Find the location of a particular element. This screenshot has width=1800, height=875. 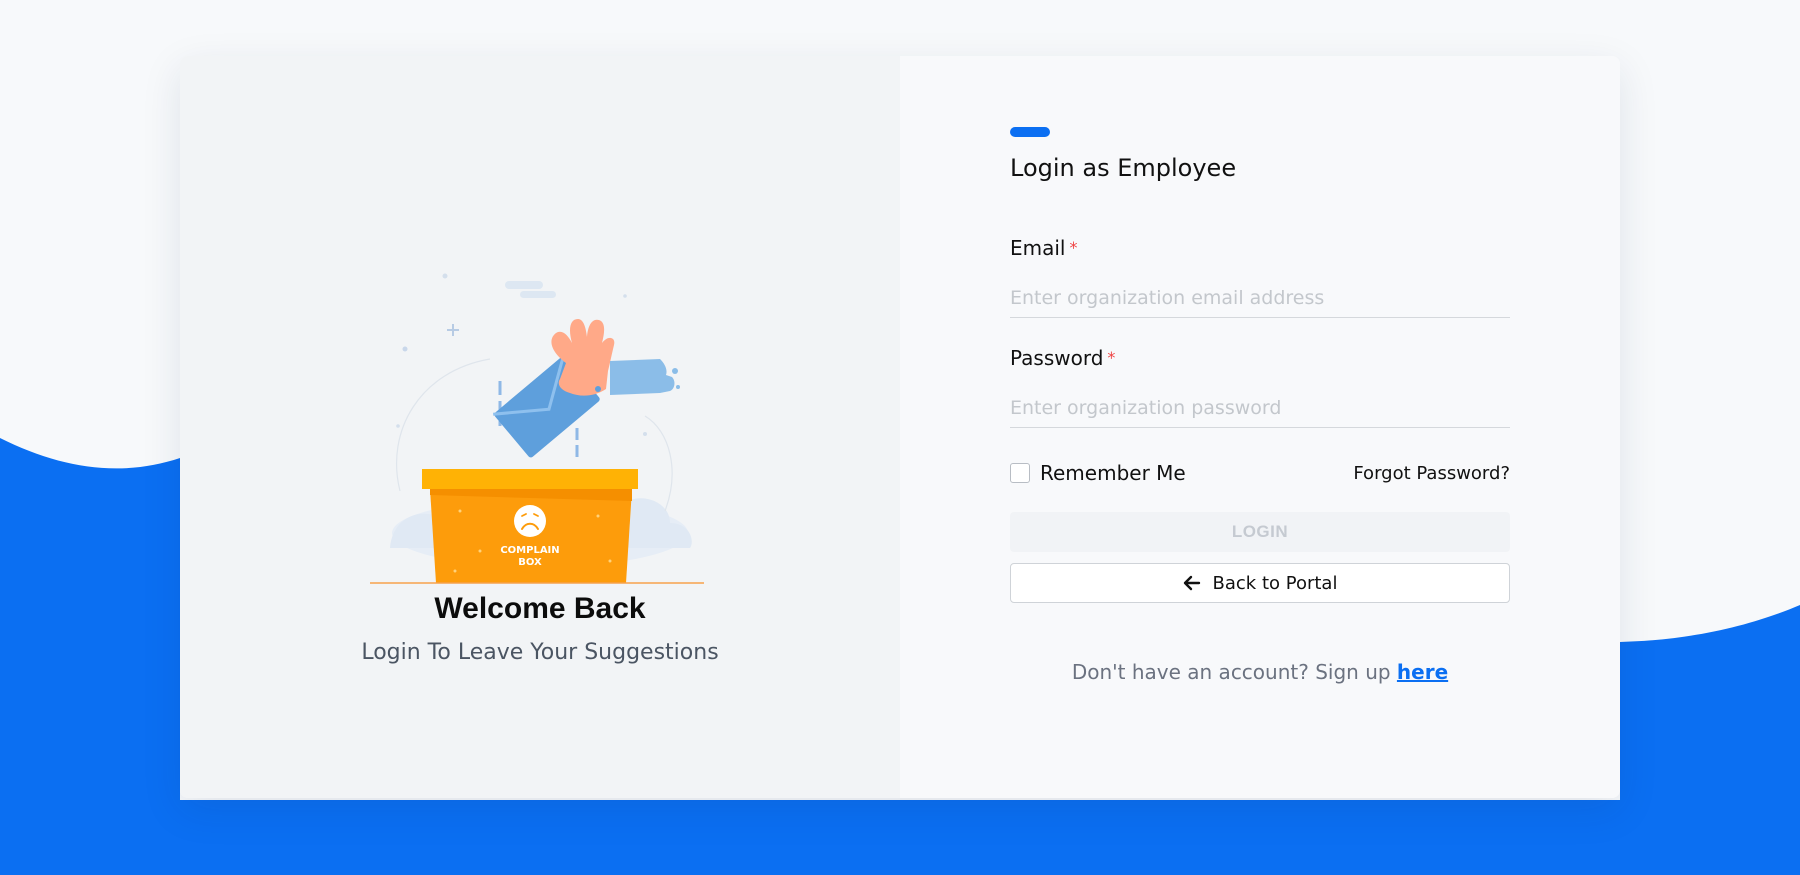

title-accent-bar is located at coordinates (1030, 132).